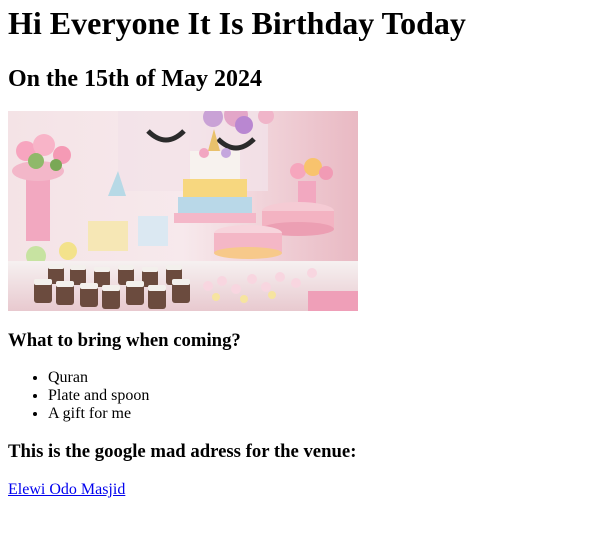  I want to click on bring-list-heading: What to bring when coming?, so click(124, 340).